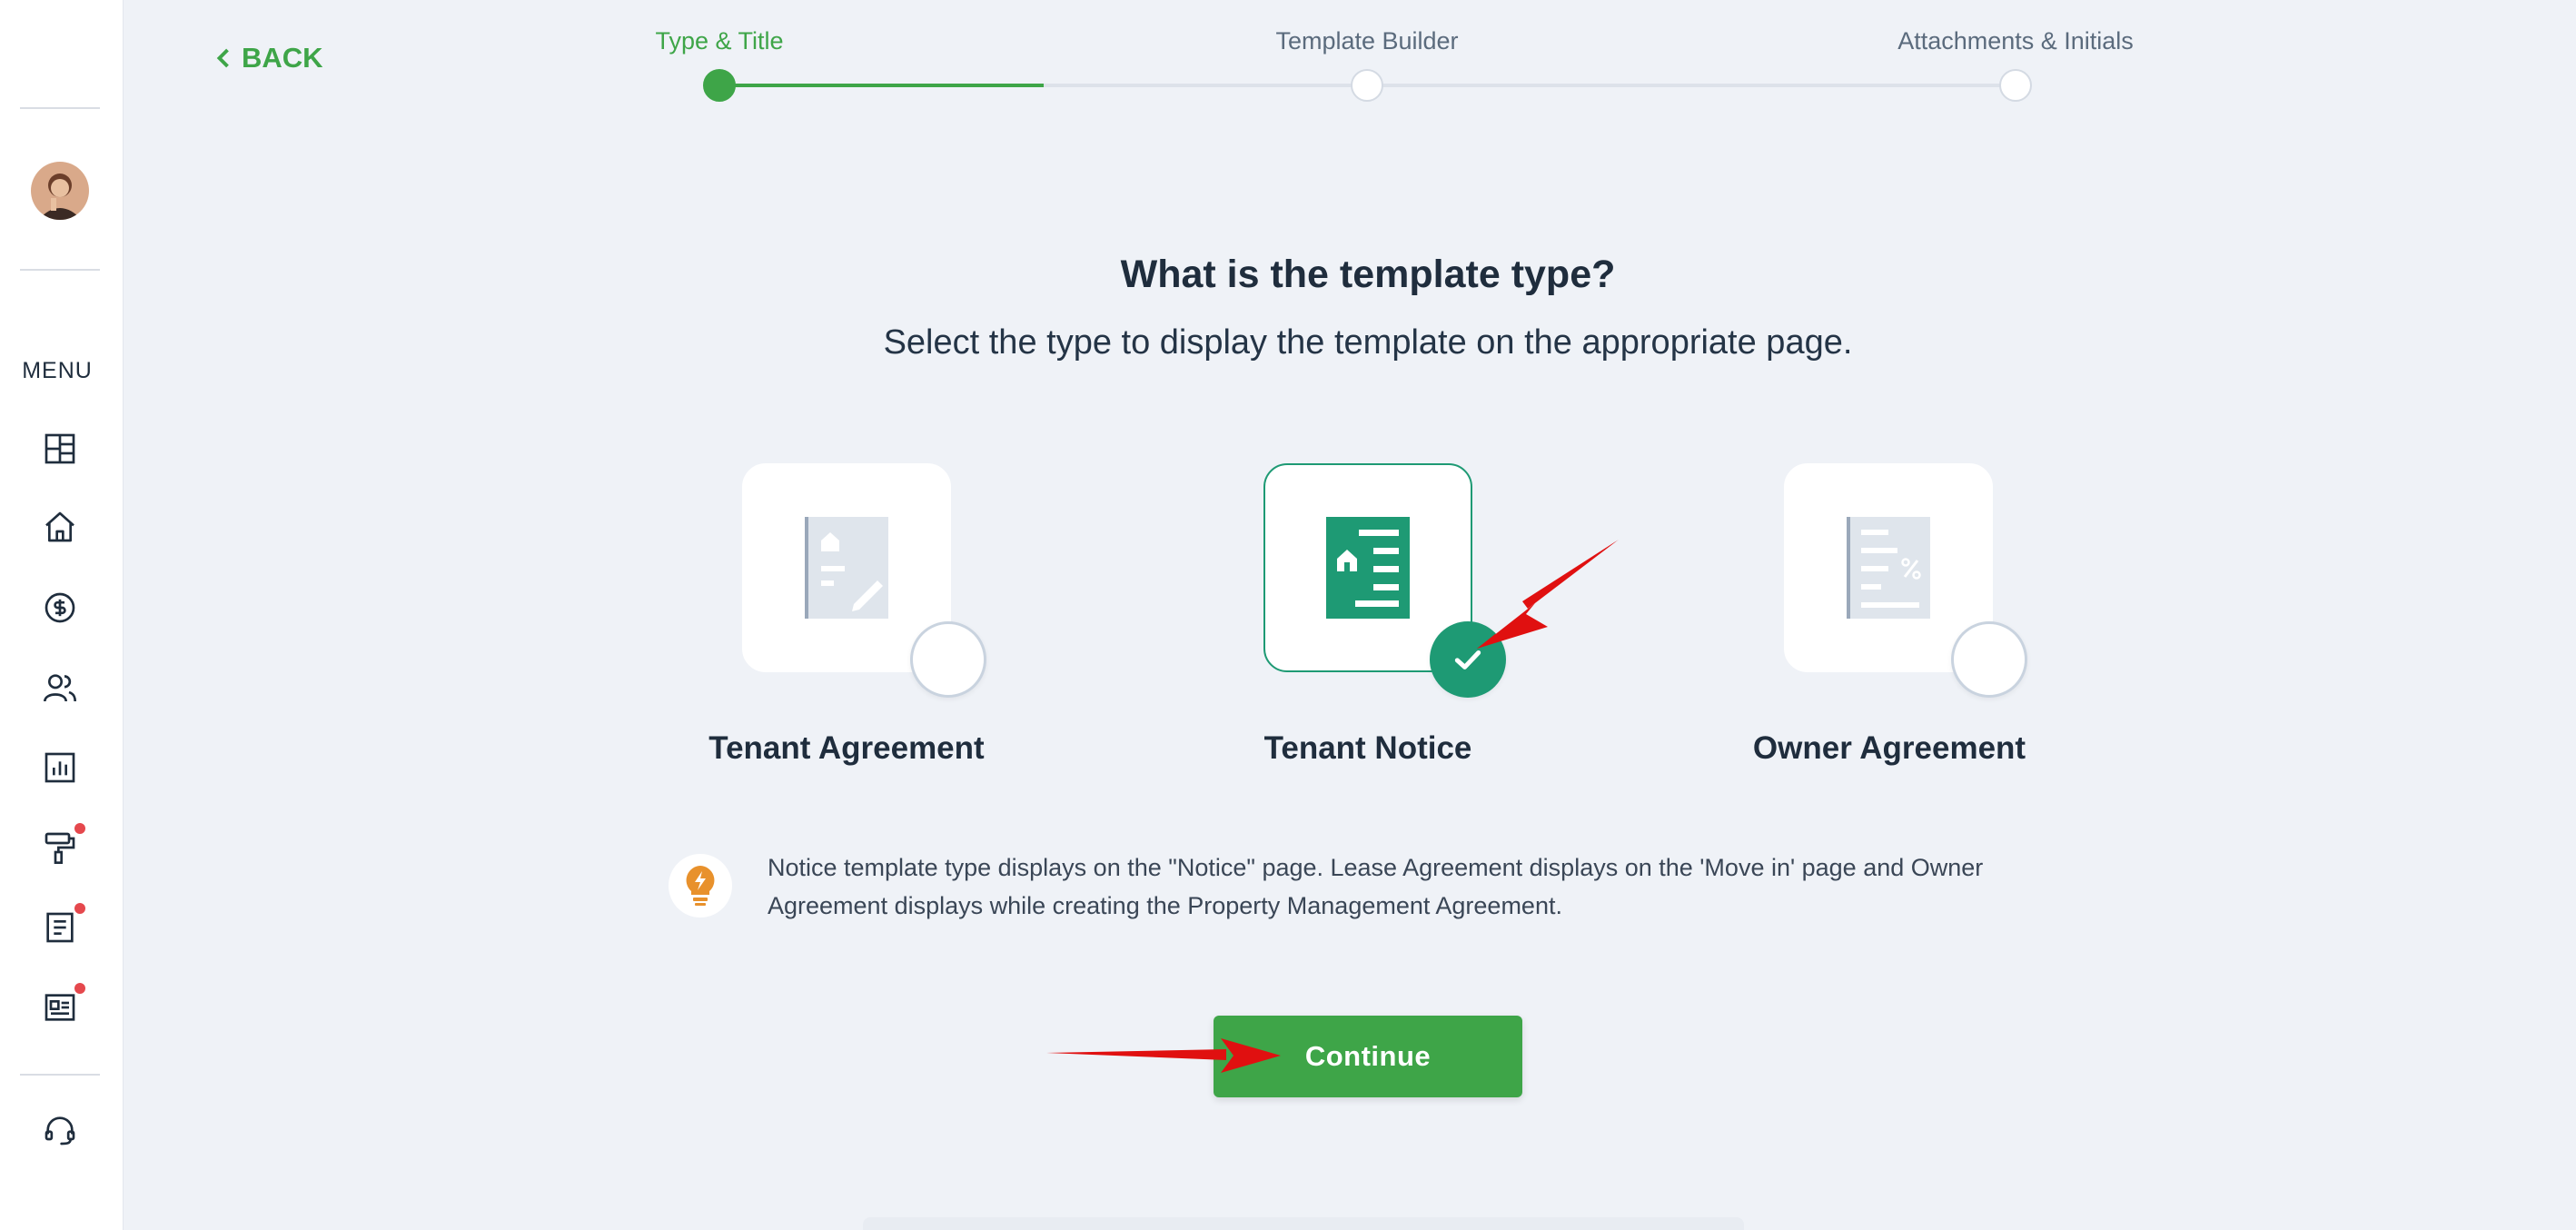  What do you see at coordinates (60, 688) in the screenshot?
I see `users-icon` at bounding box center [60, 688].